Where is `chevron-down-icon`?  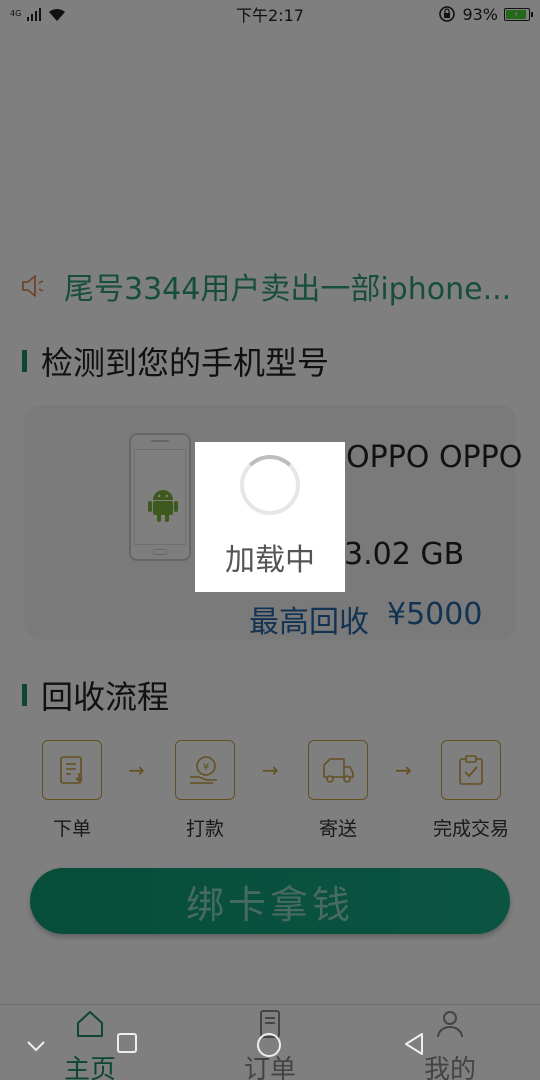
chevron-down-icon is located at coordinates (36, 1046).